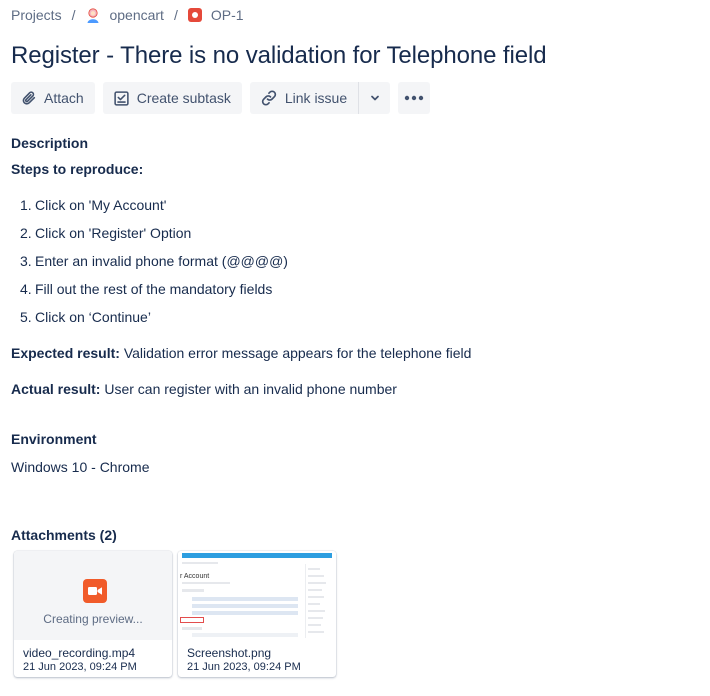  What do you see at coordinates (36, 15) in the screenshot?
I see `breadcrumb-projects-link: Projects` at bounding box center [36, 15].